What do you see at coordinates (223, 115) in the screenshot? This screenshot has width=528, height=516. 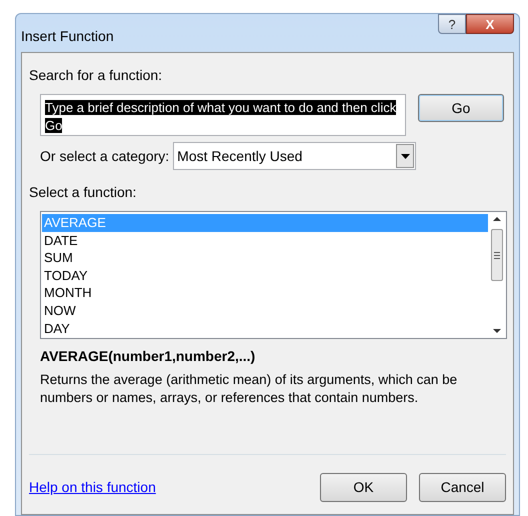 I see `search-field: Type a brief description of what you want to do and then click Go` at bounding box center [223, 115].